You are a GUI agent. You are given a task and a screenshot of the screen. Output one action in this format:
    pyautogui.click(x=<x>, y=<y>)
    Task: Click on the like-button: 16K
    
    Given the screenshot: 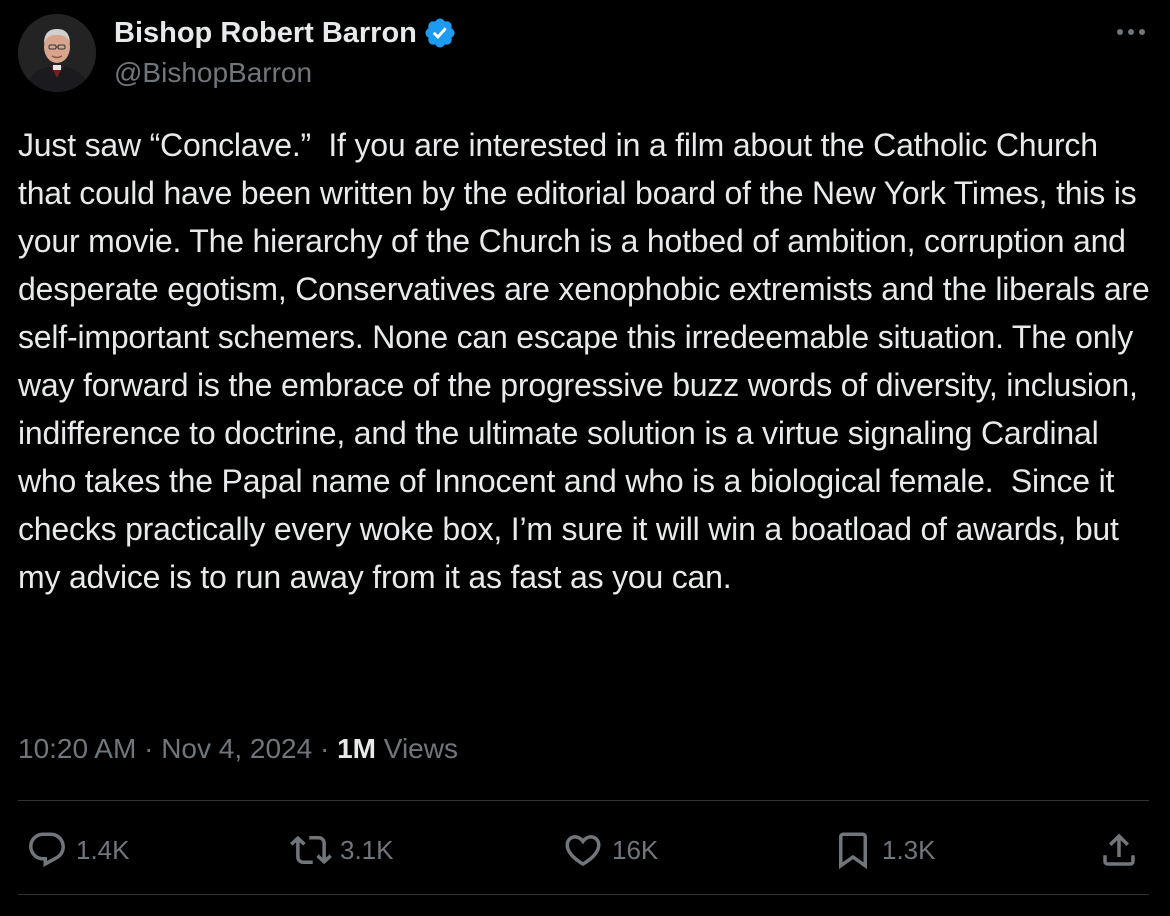 What is the action you would take?
    pyautogui.click(x=610, y=850)
    